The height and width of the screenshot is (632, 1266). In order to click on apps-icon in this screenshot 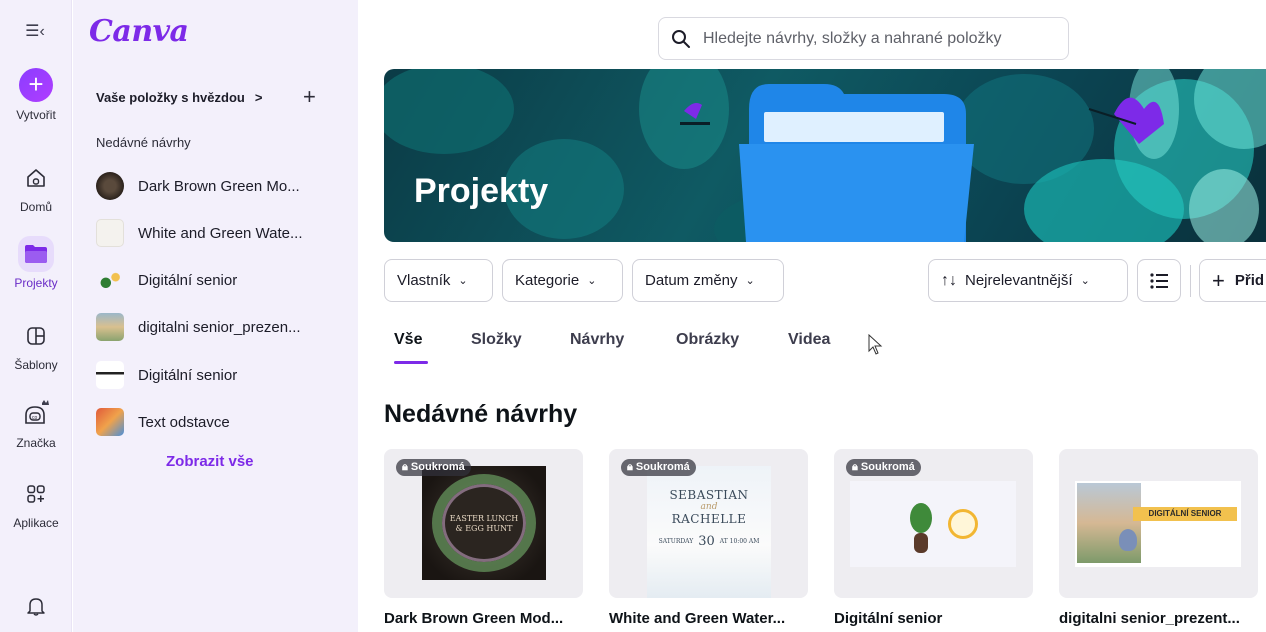, I will do `click(36, 494)`.